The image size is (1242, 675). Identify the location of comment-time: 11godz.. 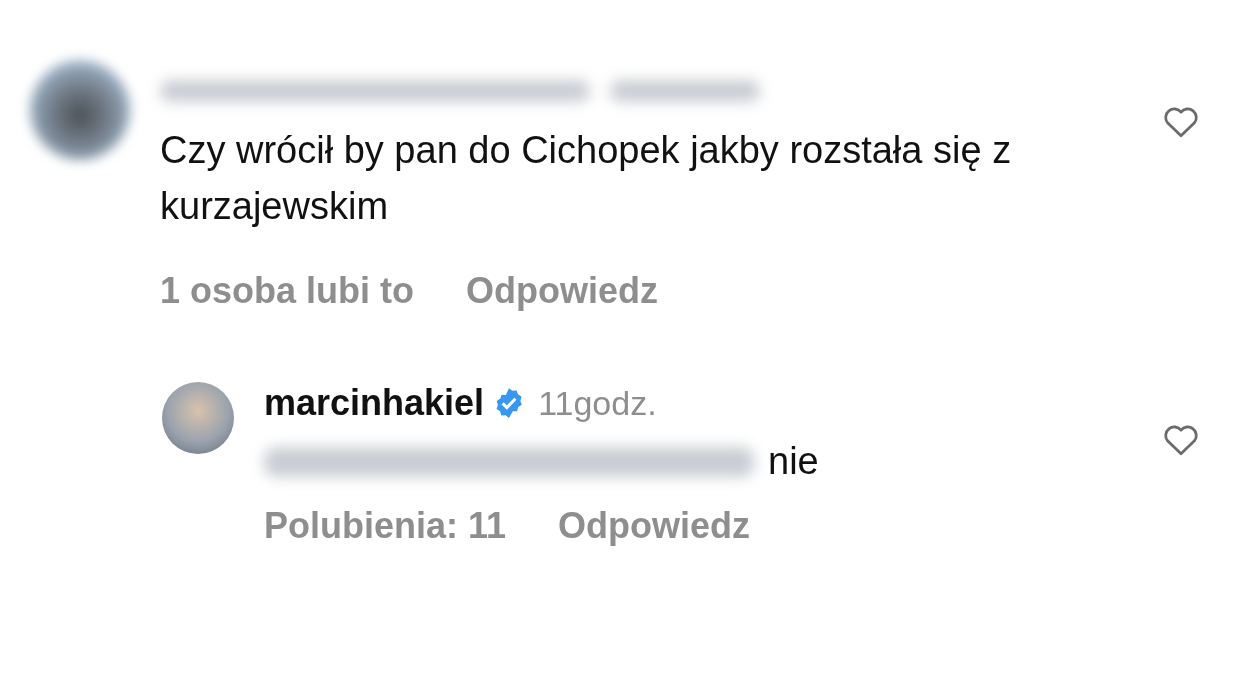
(597, 403).